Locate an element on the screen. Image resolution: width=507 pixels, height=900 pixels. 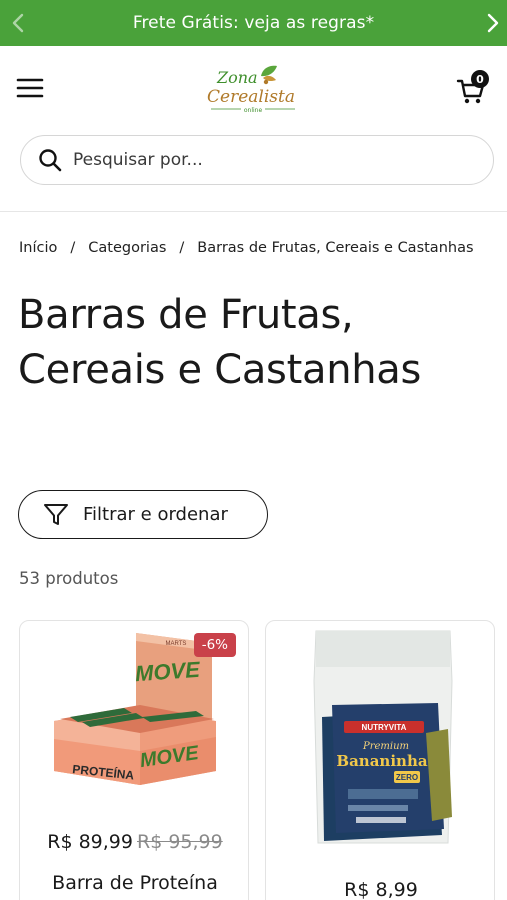
pack-brand: NUTRYVITA is located at coordinates (384, 727).